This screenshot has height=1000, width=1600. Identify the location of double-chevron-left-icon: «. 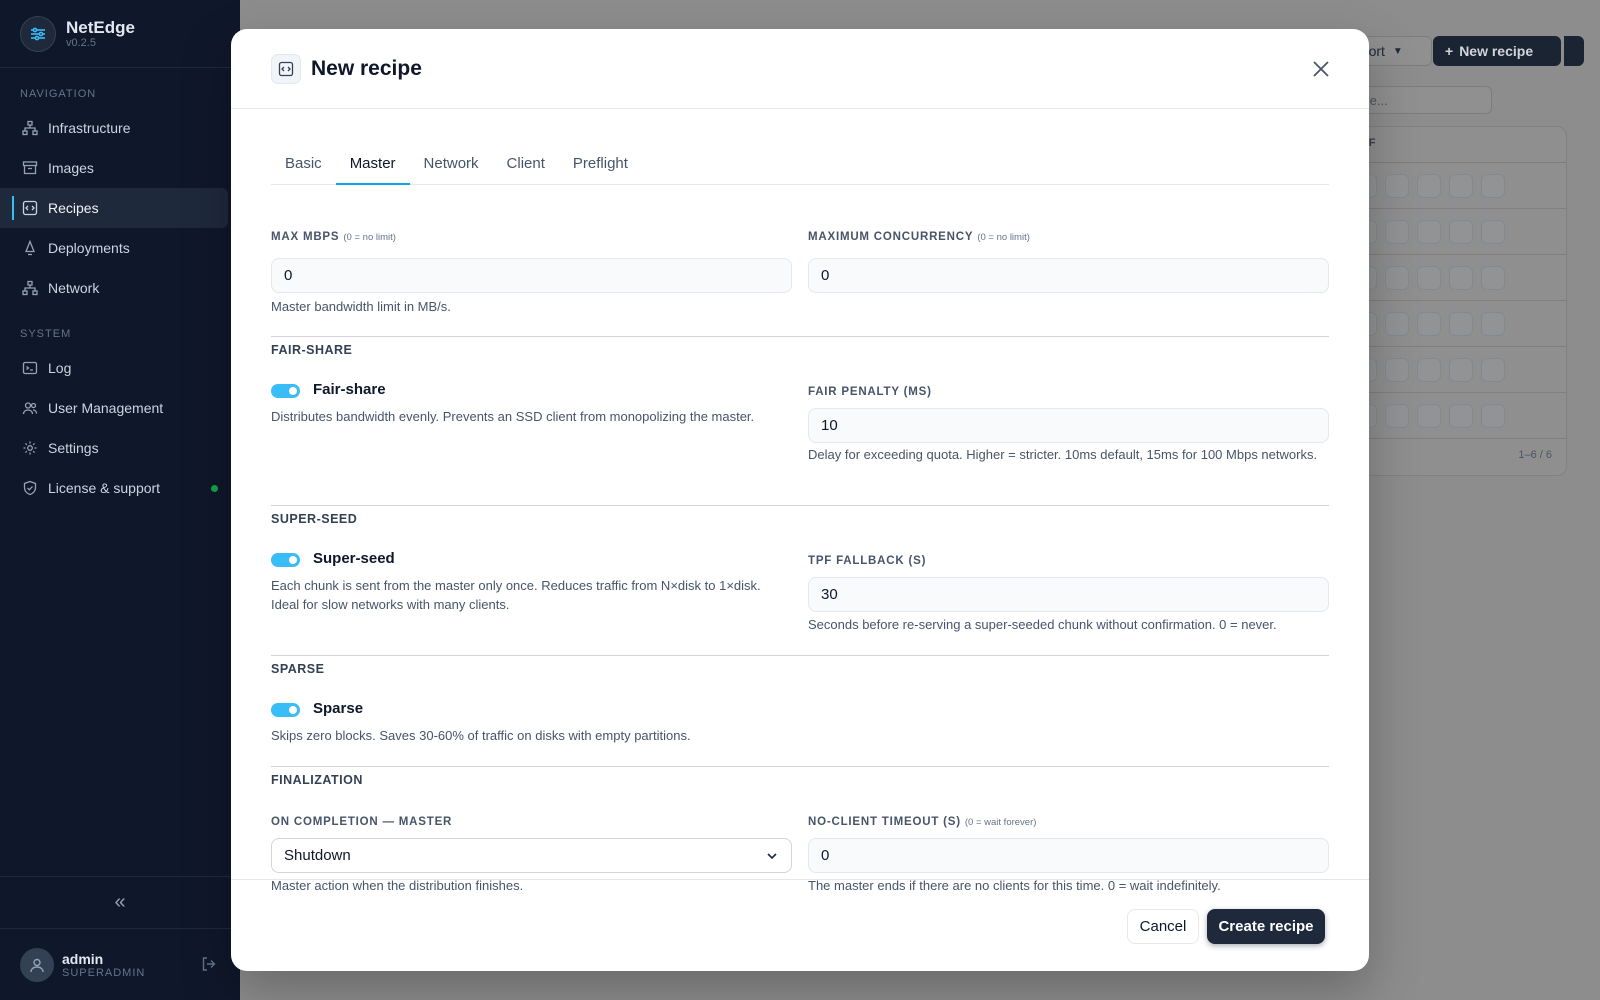
(120, 902).